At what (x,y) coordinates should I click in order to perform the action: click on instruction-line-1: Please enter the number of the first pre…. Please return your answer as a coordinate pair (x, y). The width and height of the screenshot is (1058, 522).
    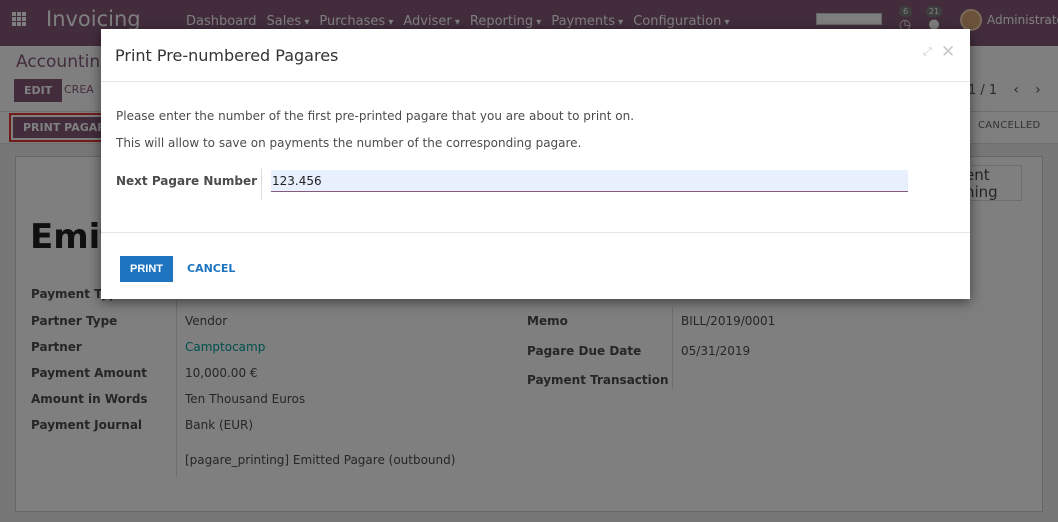
    Looking at the image, I should click on (375, 116).